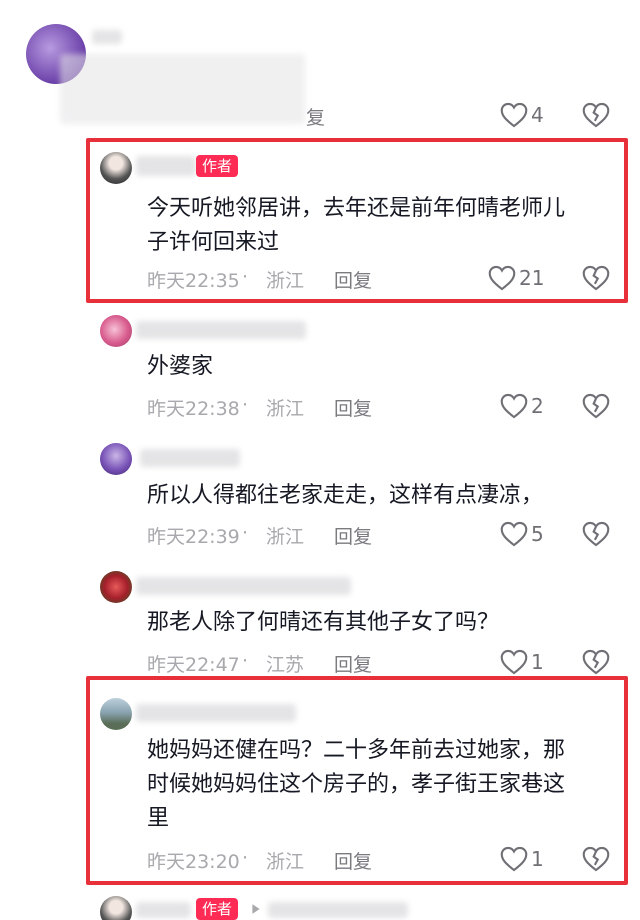 The width and height of the screenshot is (640, 920). Describe the element at coordinates (356, 208) in the screenshot. I see `comment-text-line: 今天听她邻居讲，去年还是前年何晴老师儿` at that location.